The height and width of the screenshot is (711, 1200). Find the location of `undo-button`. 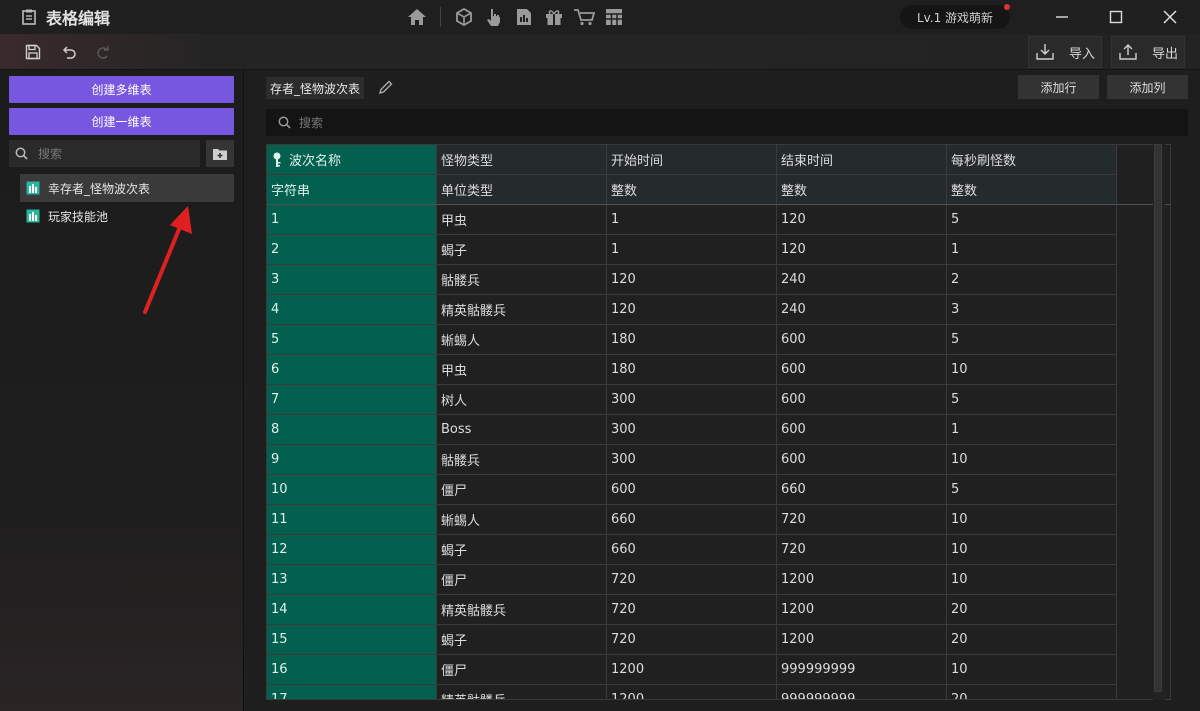

undo-button is located at coordinates (69, 52).